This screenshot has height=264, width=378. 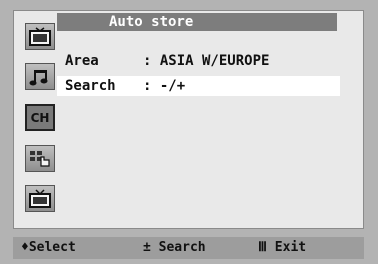 I want to click on status-bar: ♦Select ± Search Ⅲ Exit, so click(x=188, y=248).